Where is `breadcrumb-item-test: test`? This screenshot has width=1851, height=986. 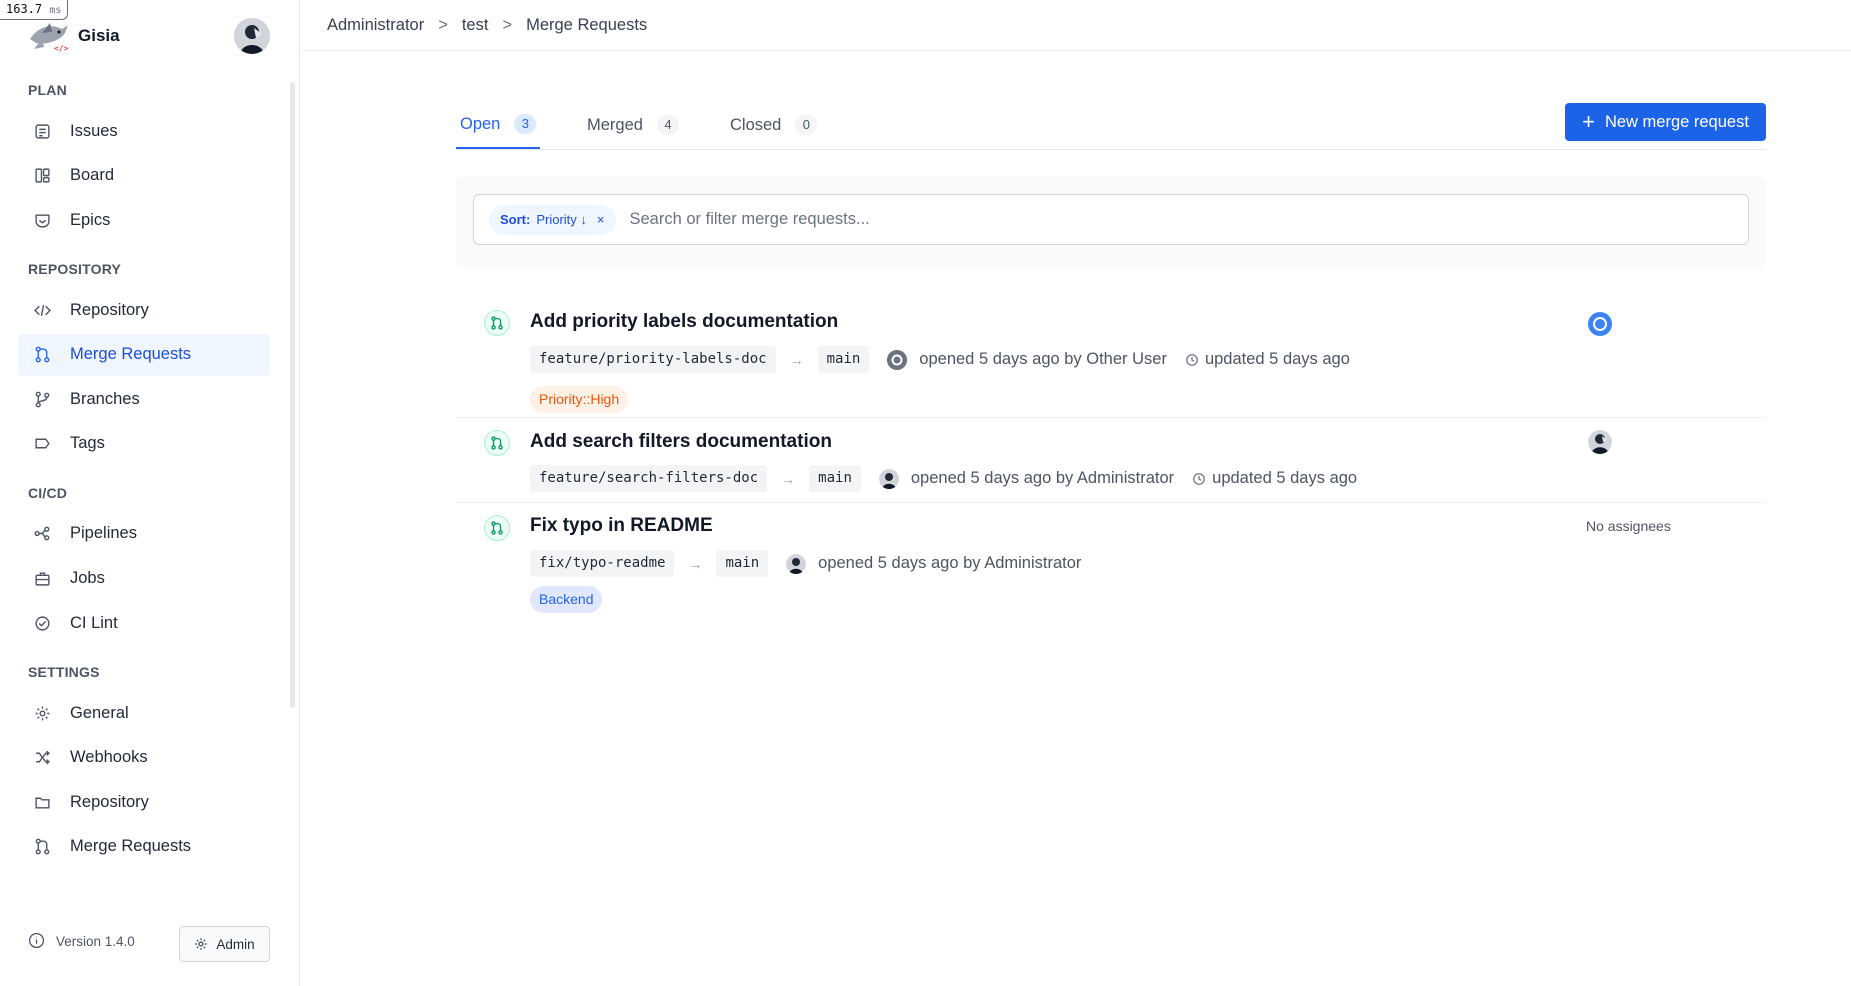
breadcrumb-item-test: test is located at coordinates (475, 25).